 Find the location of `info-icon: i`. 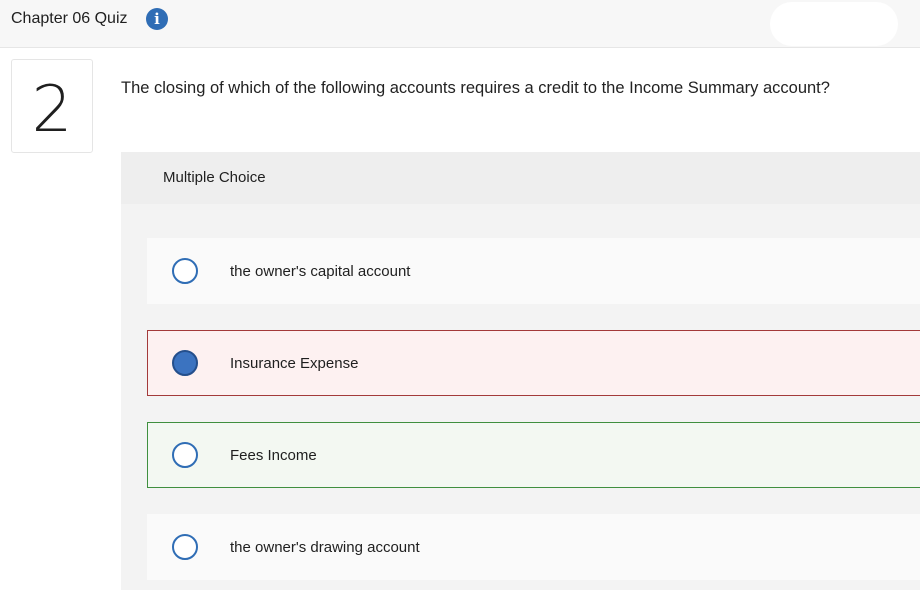

info-icon: i is located at coordinates (157, 19).